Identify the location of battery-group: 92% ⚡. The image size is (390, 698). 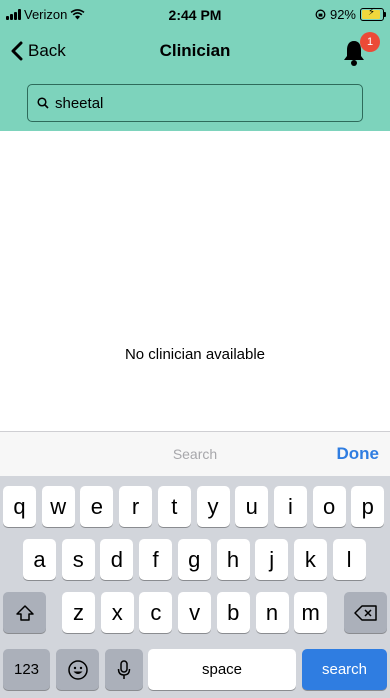
(350, 14).